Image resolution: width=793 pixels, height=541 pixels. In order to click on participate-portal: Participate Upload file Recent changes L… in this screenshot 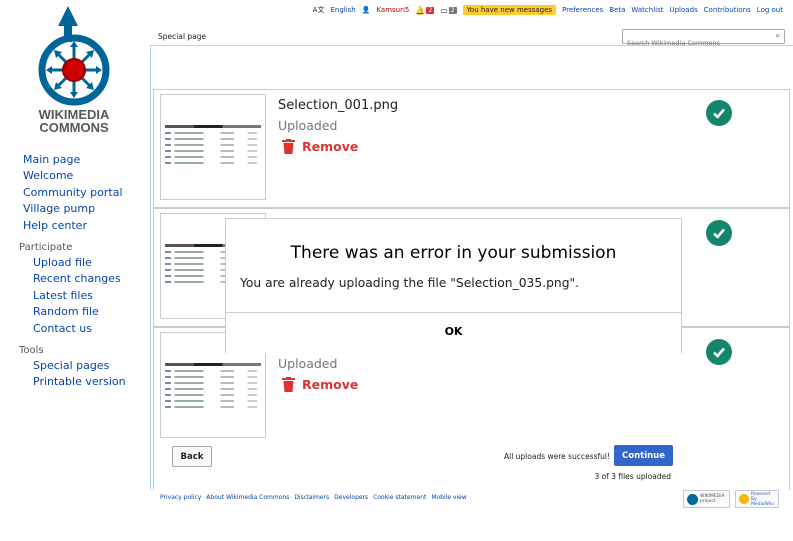, I will do `click(75, 289)`.